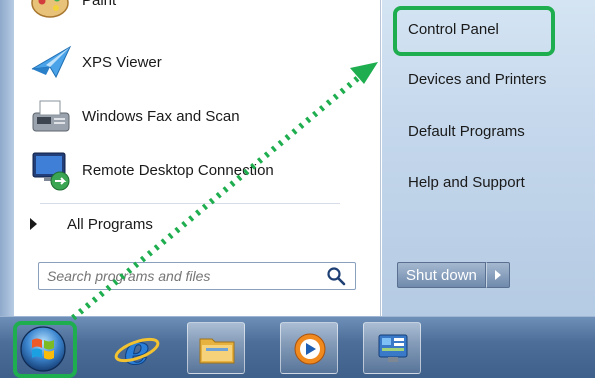  I want to click on taskbar-button-media-player, so click(309, 348).